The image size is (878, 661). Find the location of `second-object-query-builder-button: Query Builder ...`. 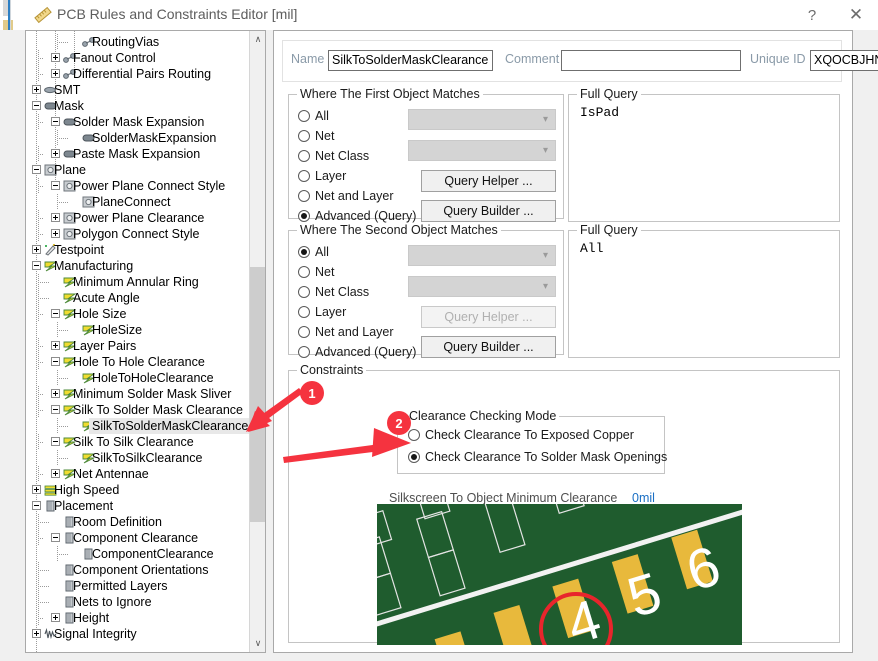

second-object-query-builder-button: Query Builder ... is located at coordinates (488, 347).